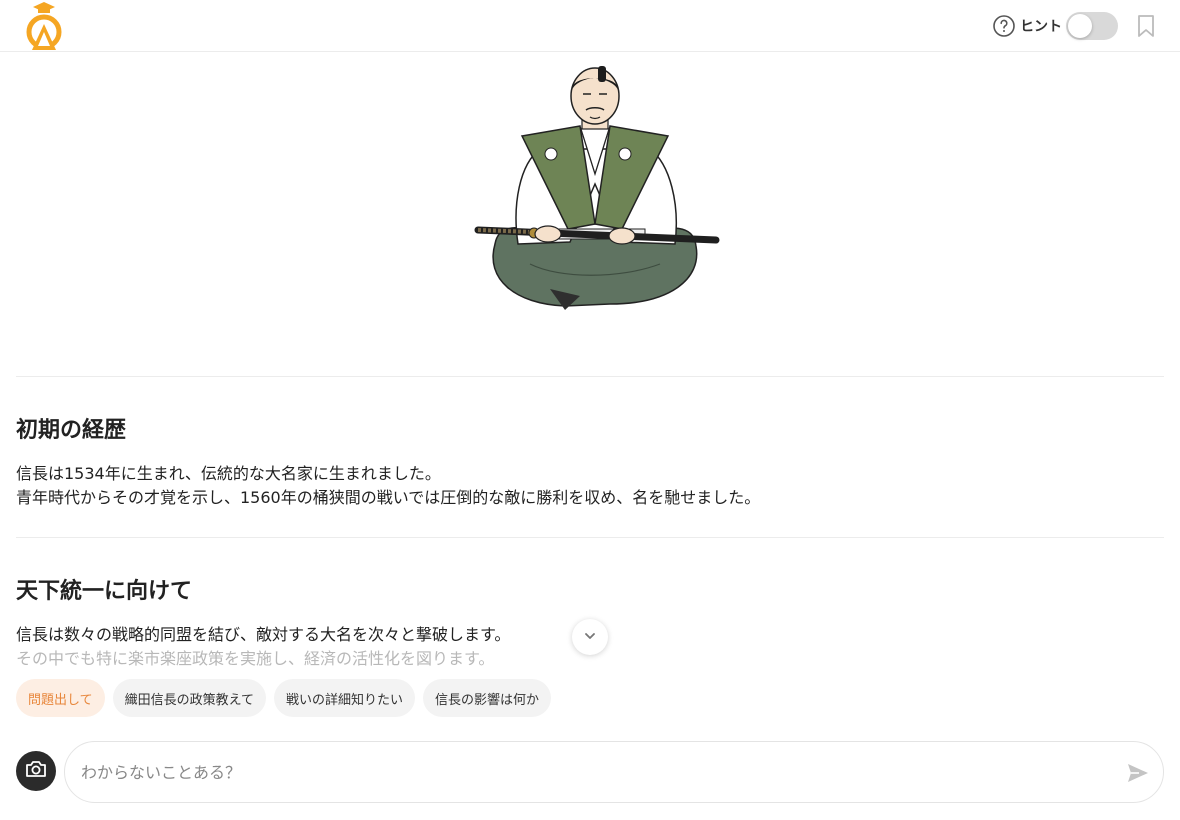  I want to click on message-composer, so click(614, 772).